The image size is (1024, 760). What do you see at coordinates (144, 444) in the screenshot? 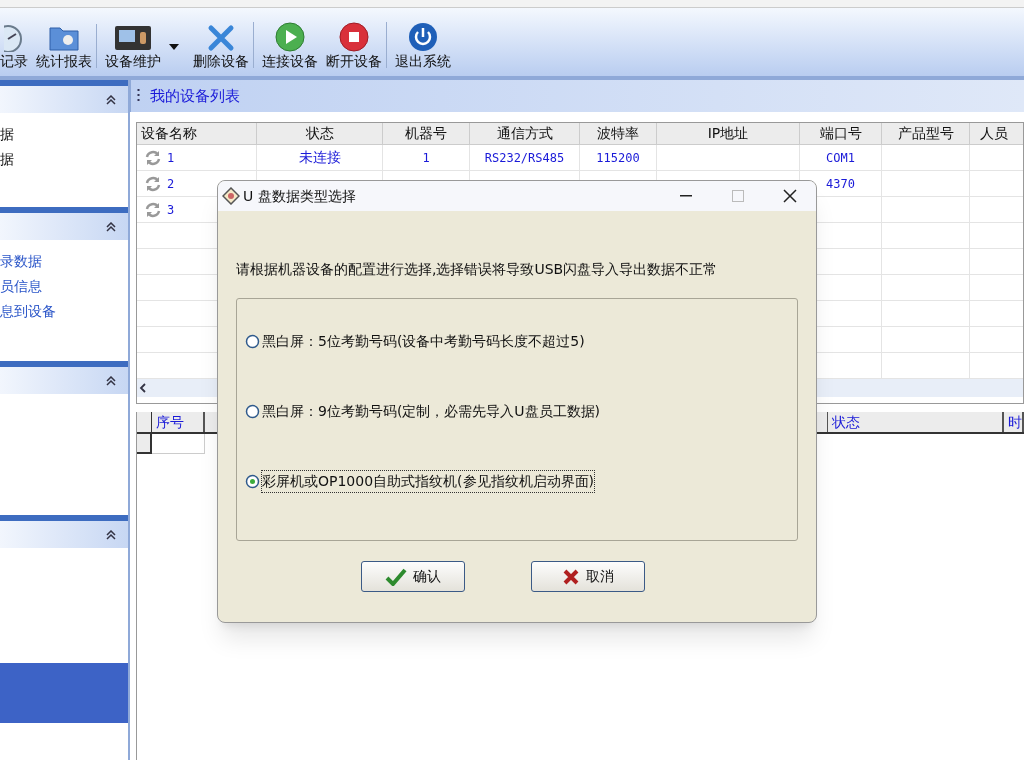
I see `row-header` at bounding box center [144, 444].